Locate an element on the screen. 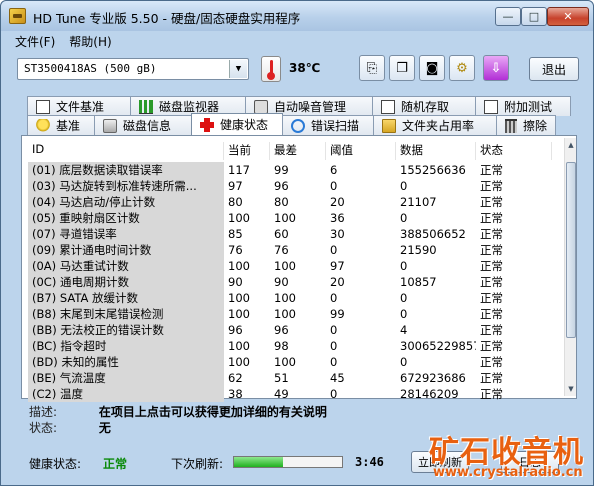 Image resolution: width=594 pixels, height=487 pixels. cell-threshold: 97 is located at coordinates (337, 266).